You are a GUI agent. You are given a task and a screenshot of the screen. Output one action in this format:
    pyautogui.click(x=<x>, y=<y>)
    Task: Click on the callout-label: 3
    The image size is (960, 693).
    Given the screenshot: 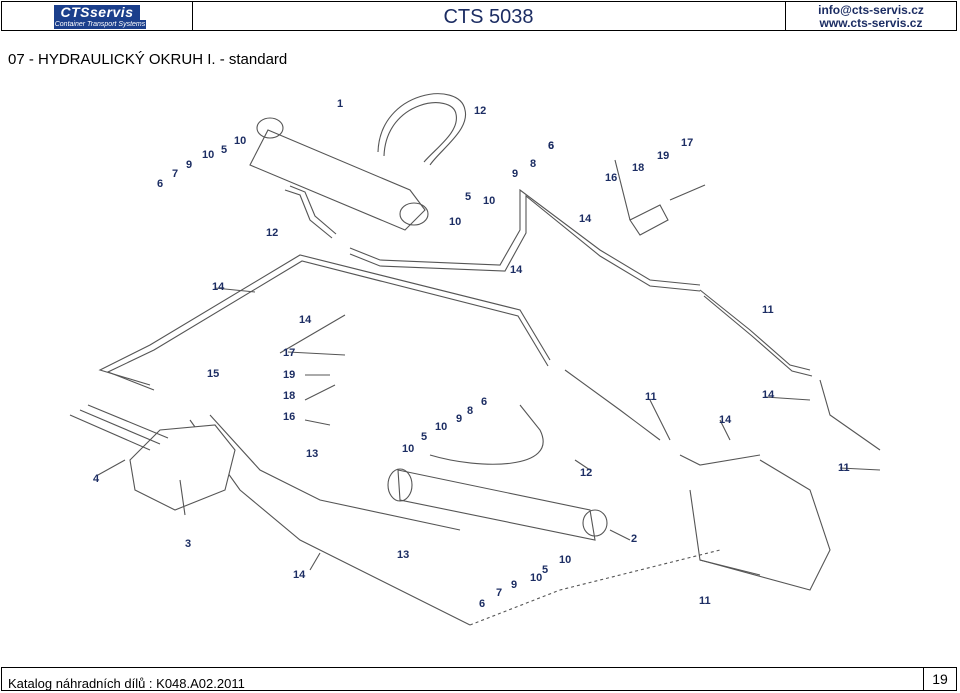 What is the action you would take?
    pyautogui.click(x=188, y=544)
    